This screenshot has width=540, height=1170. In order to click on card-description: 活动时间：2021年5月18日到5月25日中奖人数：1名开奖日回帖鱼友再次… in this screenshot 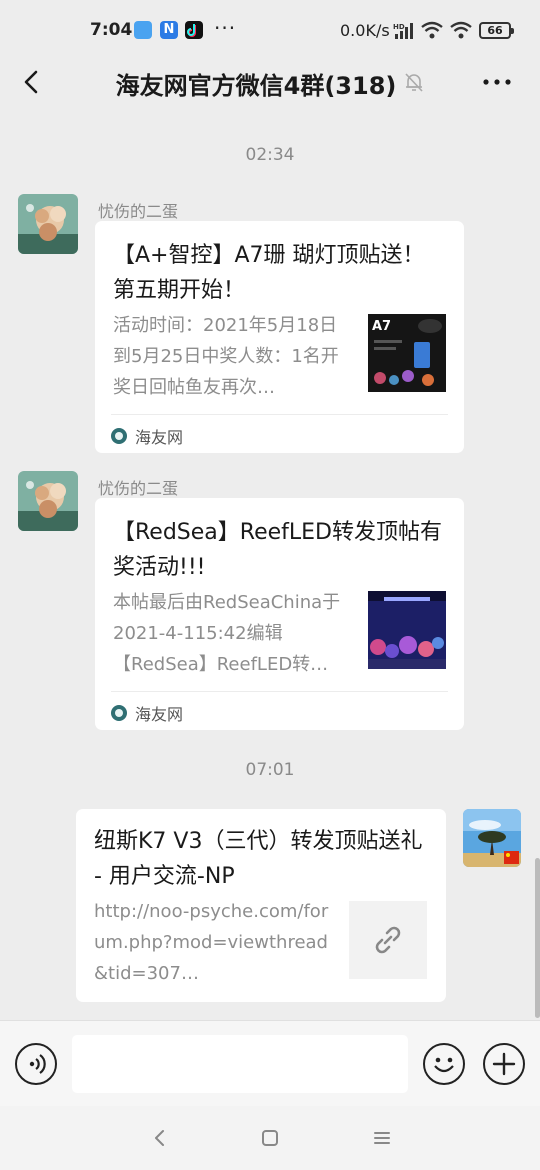, I will do `click(226, 356)`.